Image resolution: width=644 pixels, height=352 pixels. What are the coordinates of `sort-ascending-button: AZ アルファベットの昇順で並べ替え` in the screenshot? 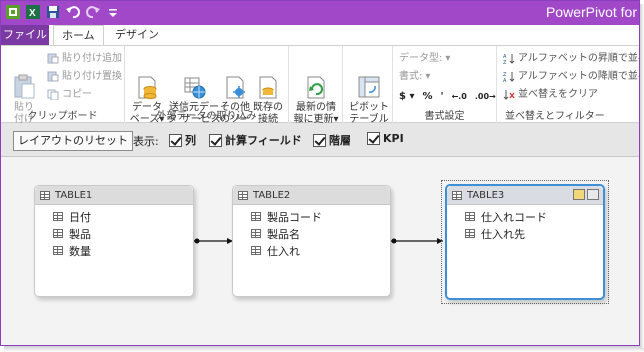 It's located at (571, 59).